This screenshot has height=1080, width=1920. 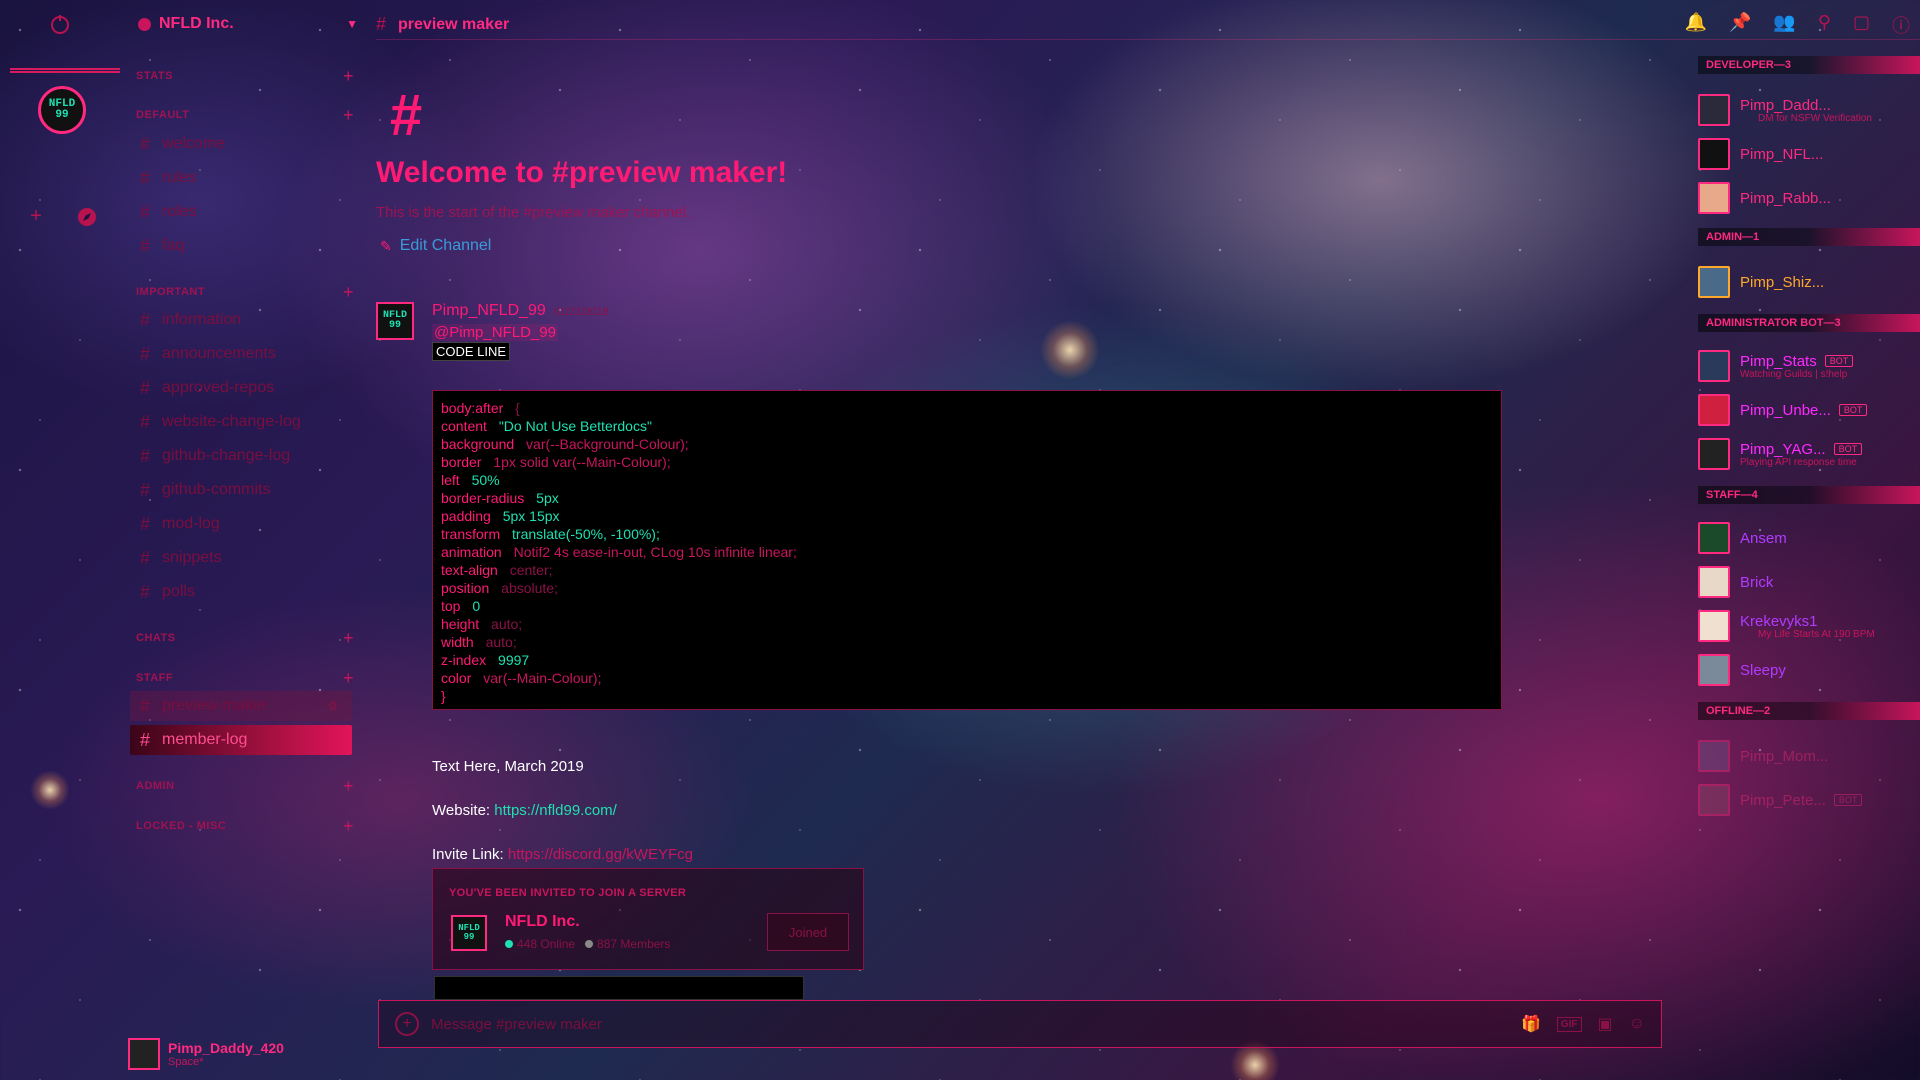 What do you see at coordinates (335, 706) in the screenshot?
I see `channel-settings-icon: ⚙` at bounding box center [335, 706].